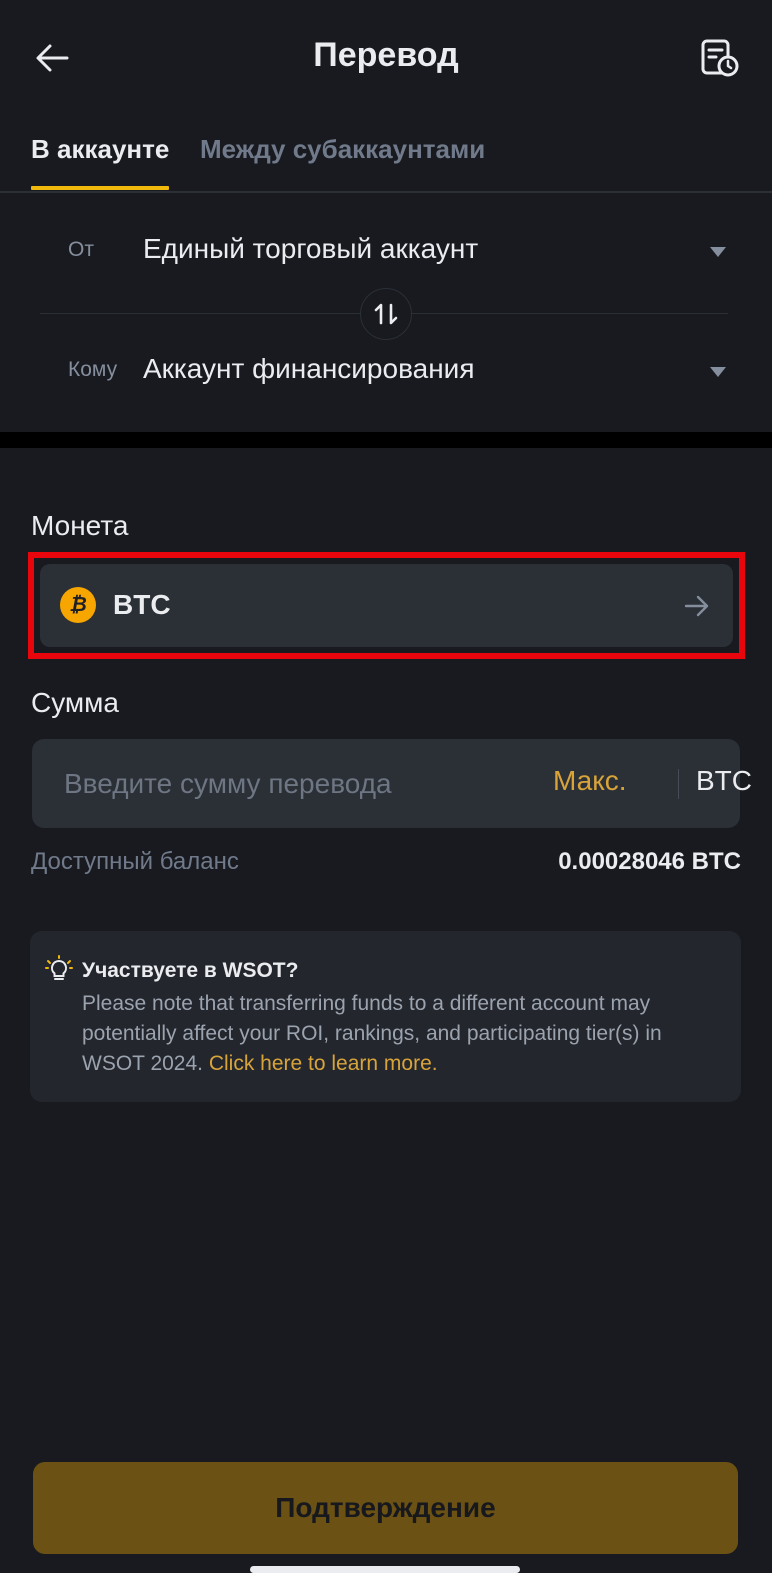  What do you see at coordinates (724, 780) in the screenshot?
I see `amount-unit: BTC` at bounding box center [724, 780].